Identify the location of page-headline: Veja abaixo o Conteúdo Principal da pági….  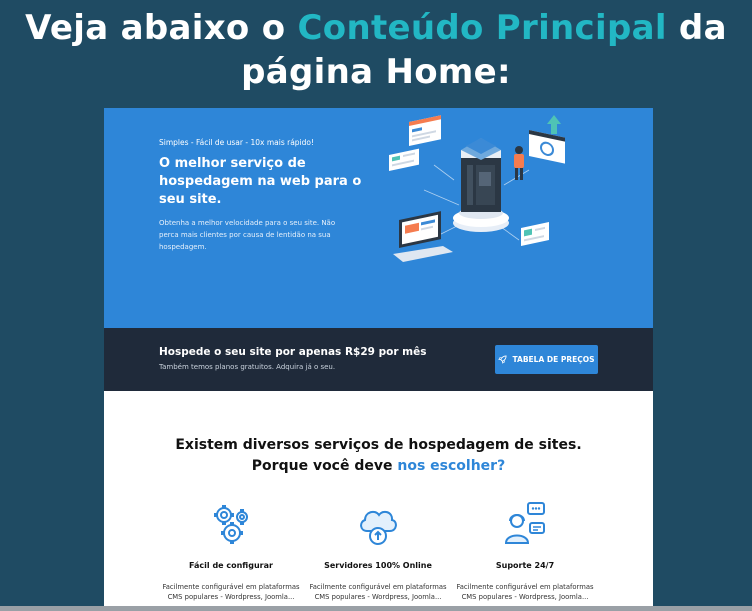
(376, 50).